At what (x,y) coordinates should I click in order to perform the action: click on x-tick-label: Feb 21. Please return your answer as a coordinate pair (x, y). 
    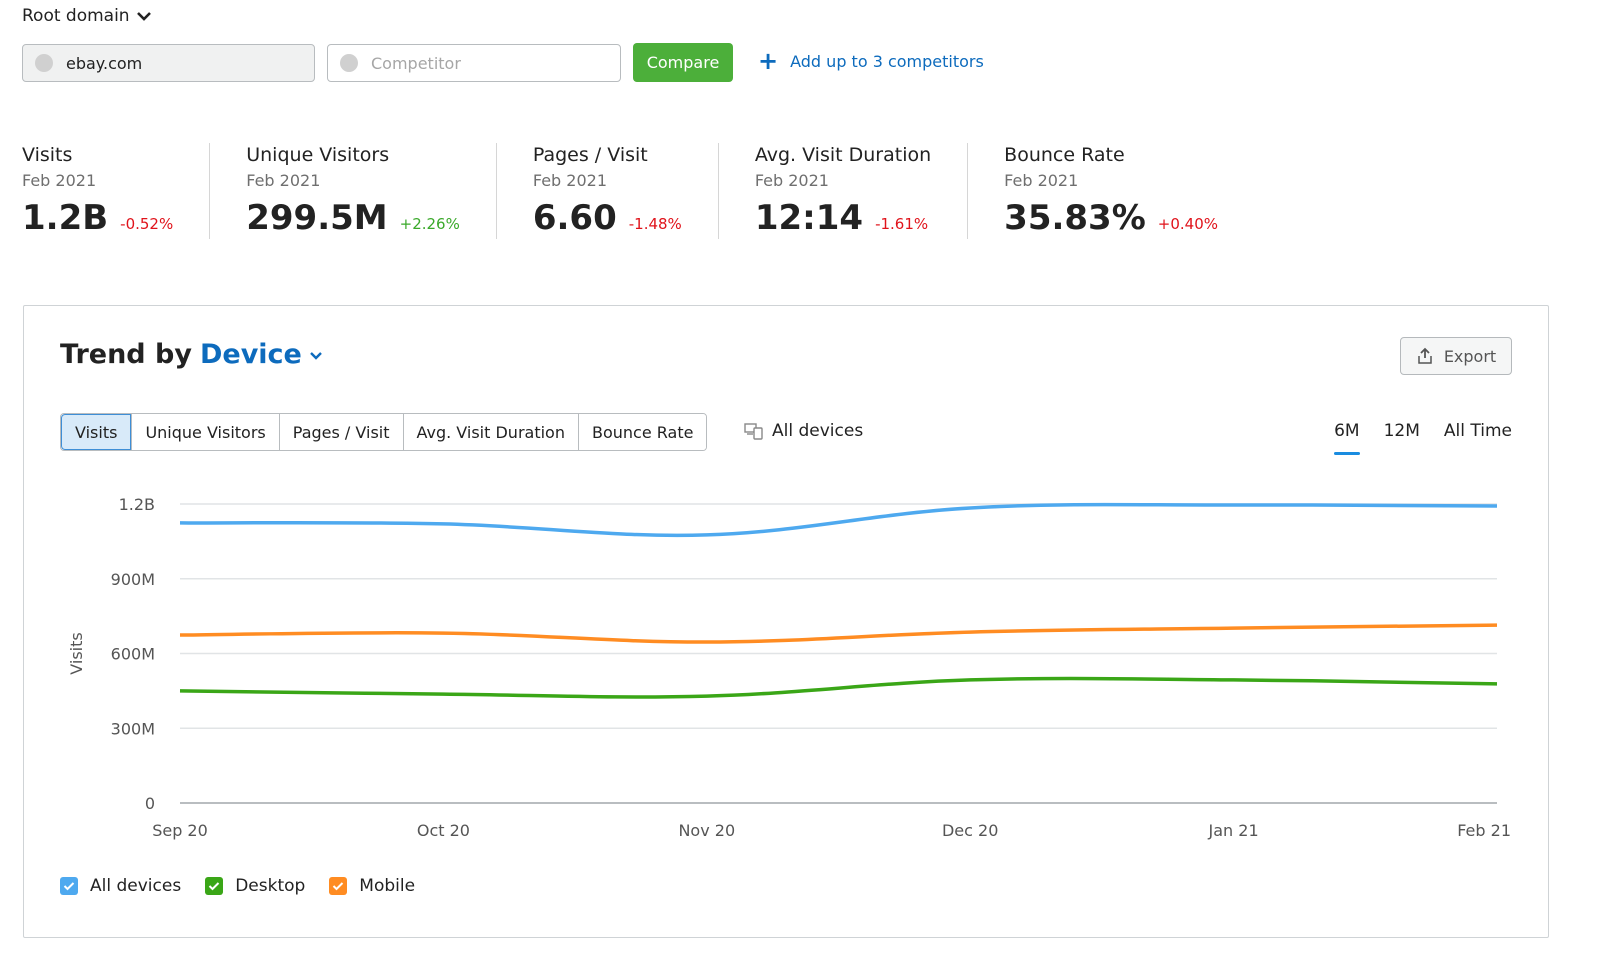
    Looking at the image, I should click on (1484, 830).